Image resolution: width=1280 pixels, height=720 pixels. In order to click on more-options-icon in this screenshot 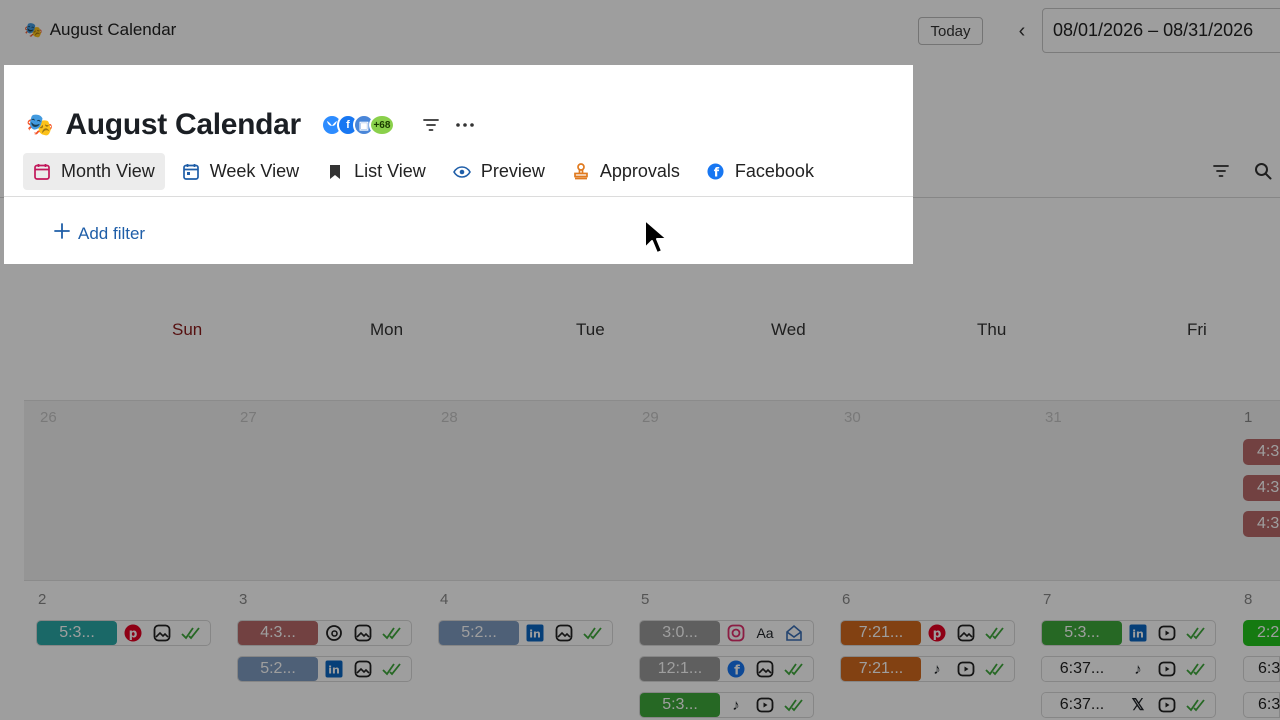, I will do `click(465, 125)`.